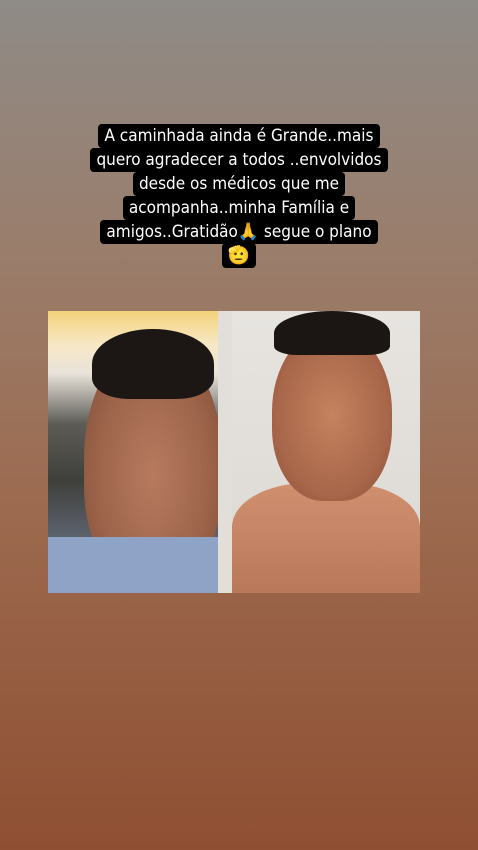 The width and height of the screenshot is (478, 850). I want to click on caption-text: acompanha..minha Família e, so click(239, 208).